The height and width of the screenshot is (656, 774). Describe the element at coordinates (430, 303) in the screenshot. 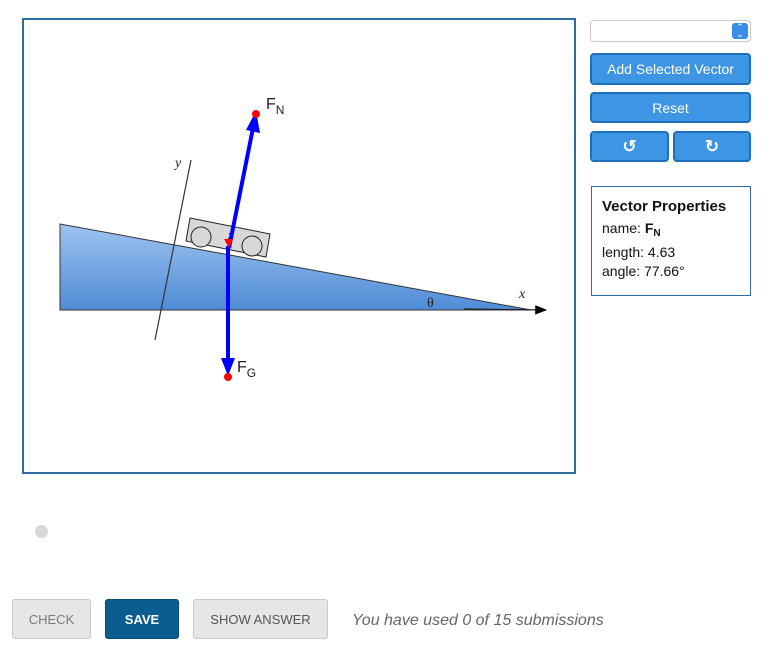

I see `angle-label: θ` at that location.